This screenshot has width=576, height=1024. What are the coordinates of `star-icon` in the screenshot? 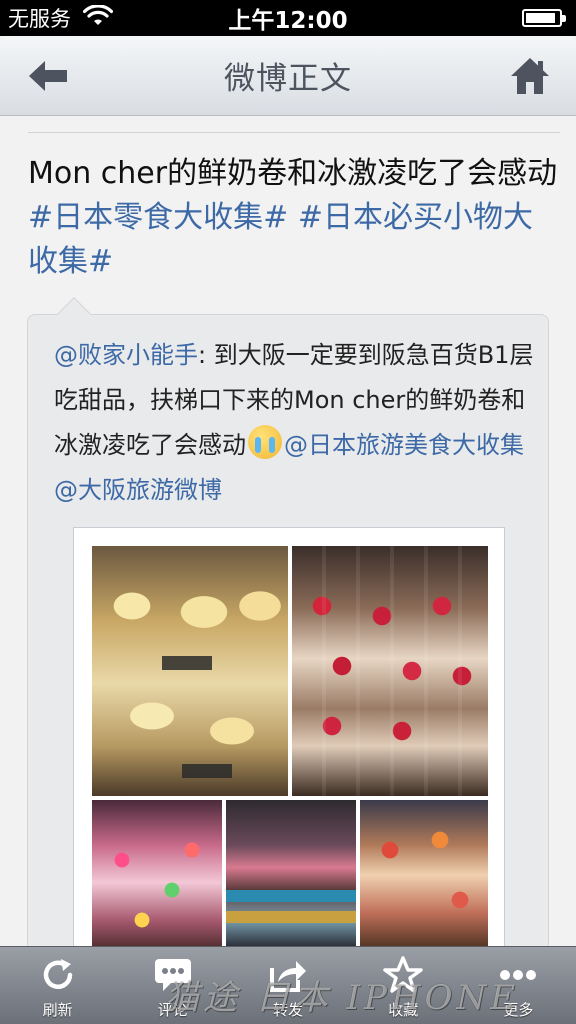 It's located at (403, 975).